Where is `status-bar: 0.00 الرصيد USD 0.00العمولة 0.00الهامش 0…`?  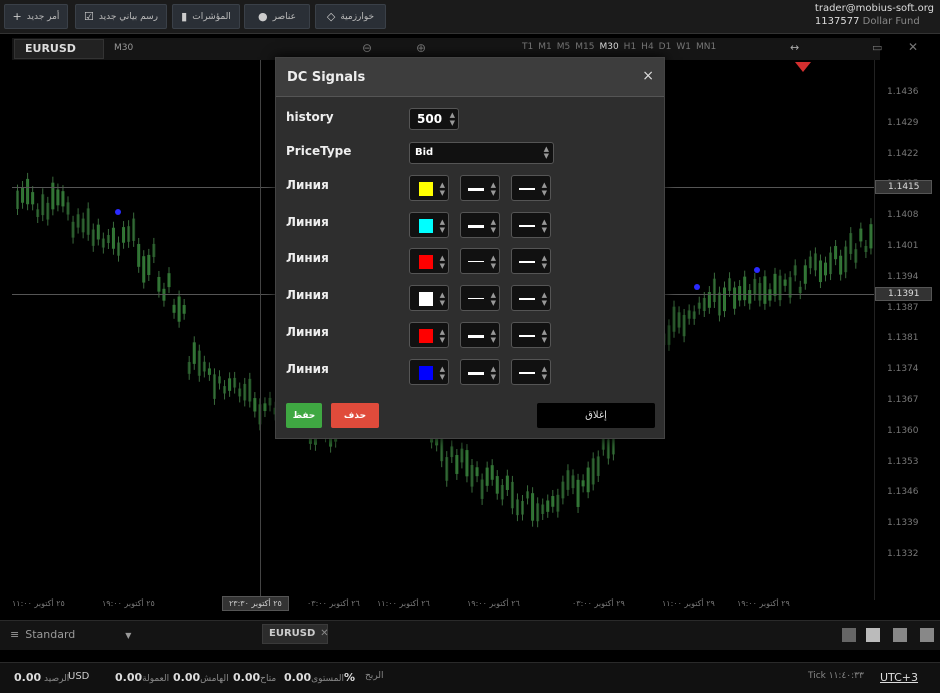
status-bar: 0.00 الرصيد USD 0.00العمولة 0.00الهامش 0… is located at coordinates (470, 677).